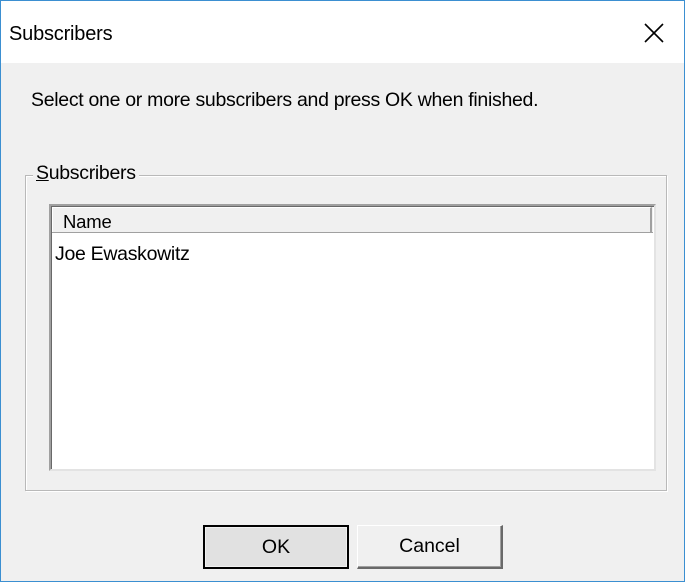 The image size is (685, 582). What do you see at coordinates (276, 547) in the screenshot?
I see `ok-button: OK` at bounding box center [276, 547].